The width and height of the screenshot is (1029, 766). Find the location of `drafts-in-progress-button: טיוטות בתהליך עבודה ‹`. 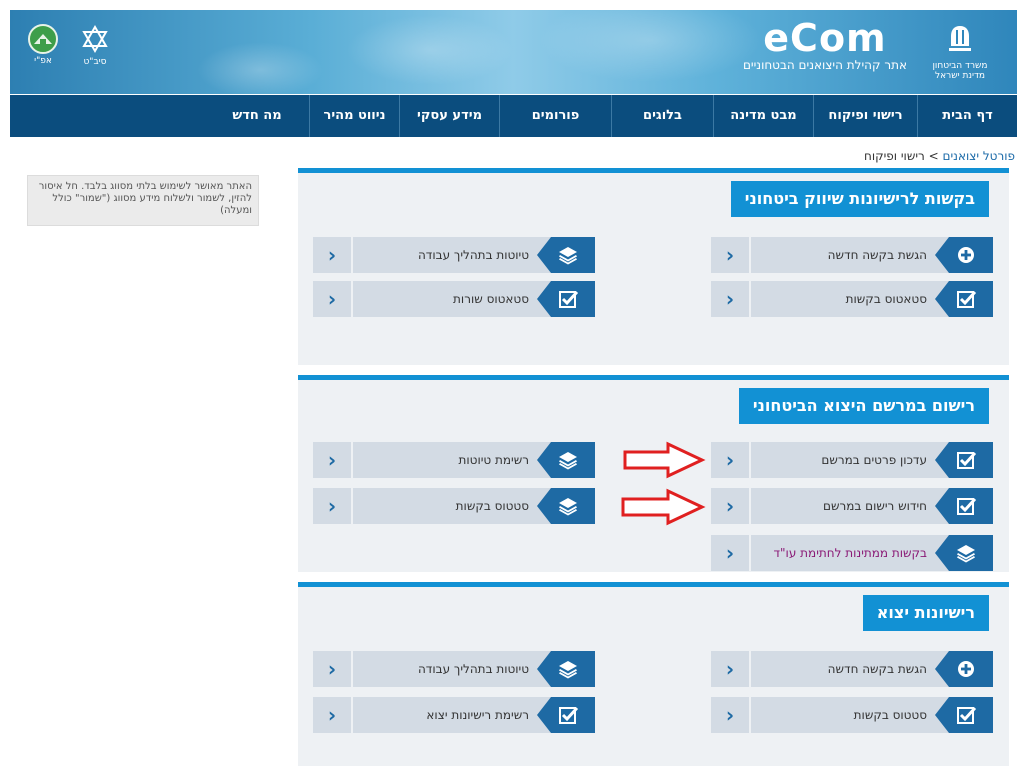

drafts-in-progress-button: טיוטות בתהליך עבודה ‹ is located at coordinates (454, 255).